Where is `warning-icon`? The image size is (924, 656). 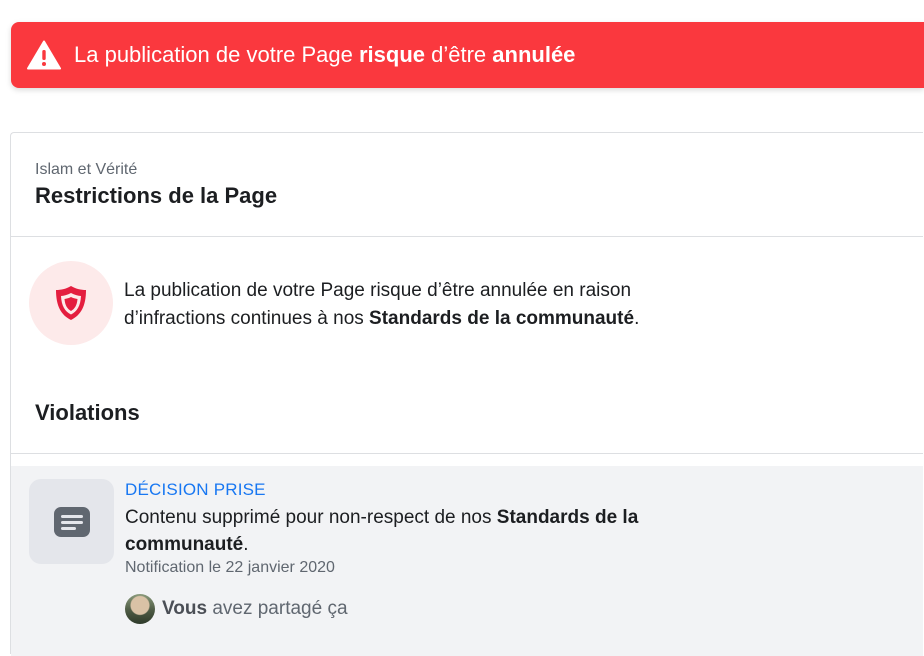
warning-icon is located at coordinates (44, 55).